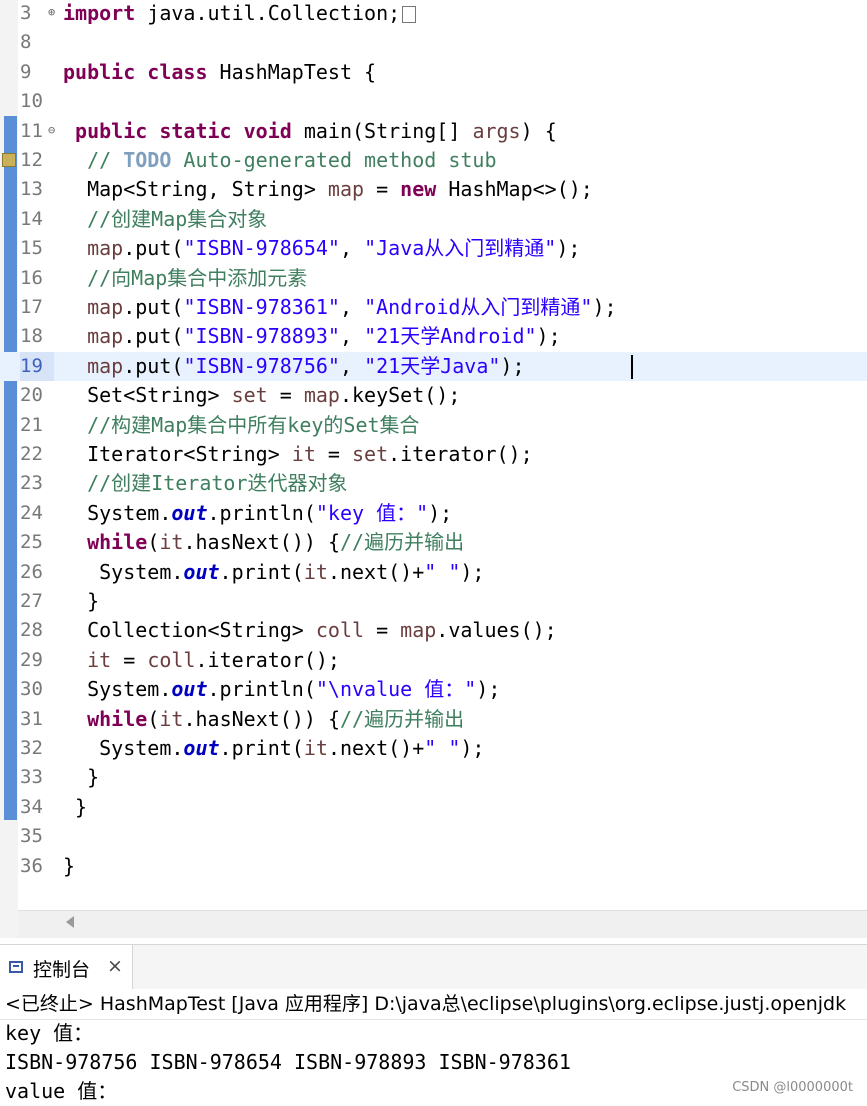 The height and width of the screenshot is (1106, 867). What do you see at coordinates (433, 454) in the screenshot?
I see `code-line: 22 Iterator<String> it = set.iterator();` at bounding box center [433, 454].